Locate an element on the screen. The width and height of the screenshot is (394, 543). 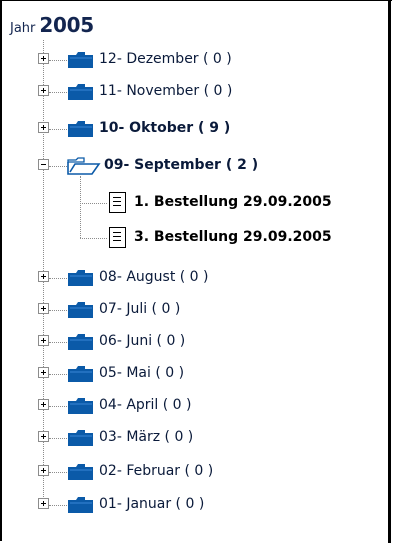
month-row: 05- Mai ( 0 ) is located at coordinates (196, 374).